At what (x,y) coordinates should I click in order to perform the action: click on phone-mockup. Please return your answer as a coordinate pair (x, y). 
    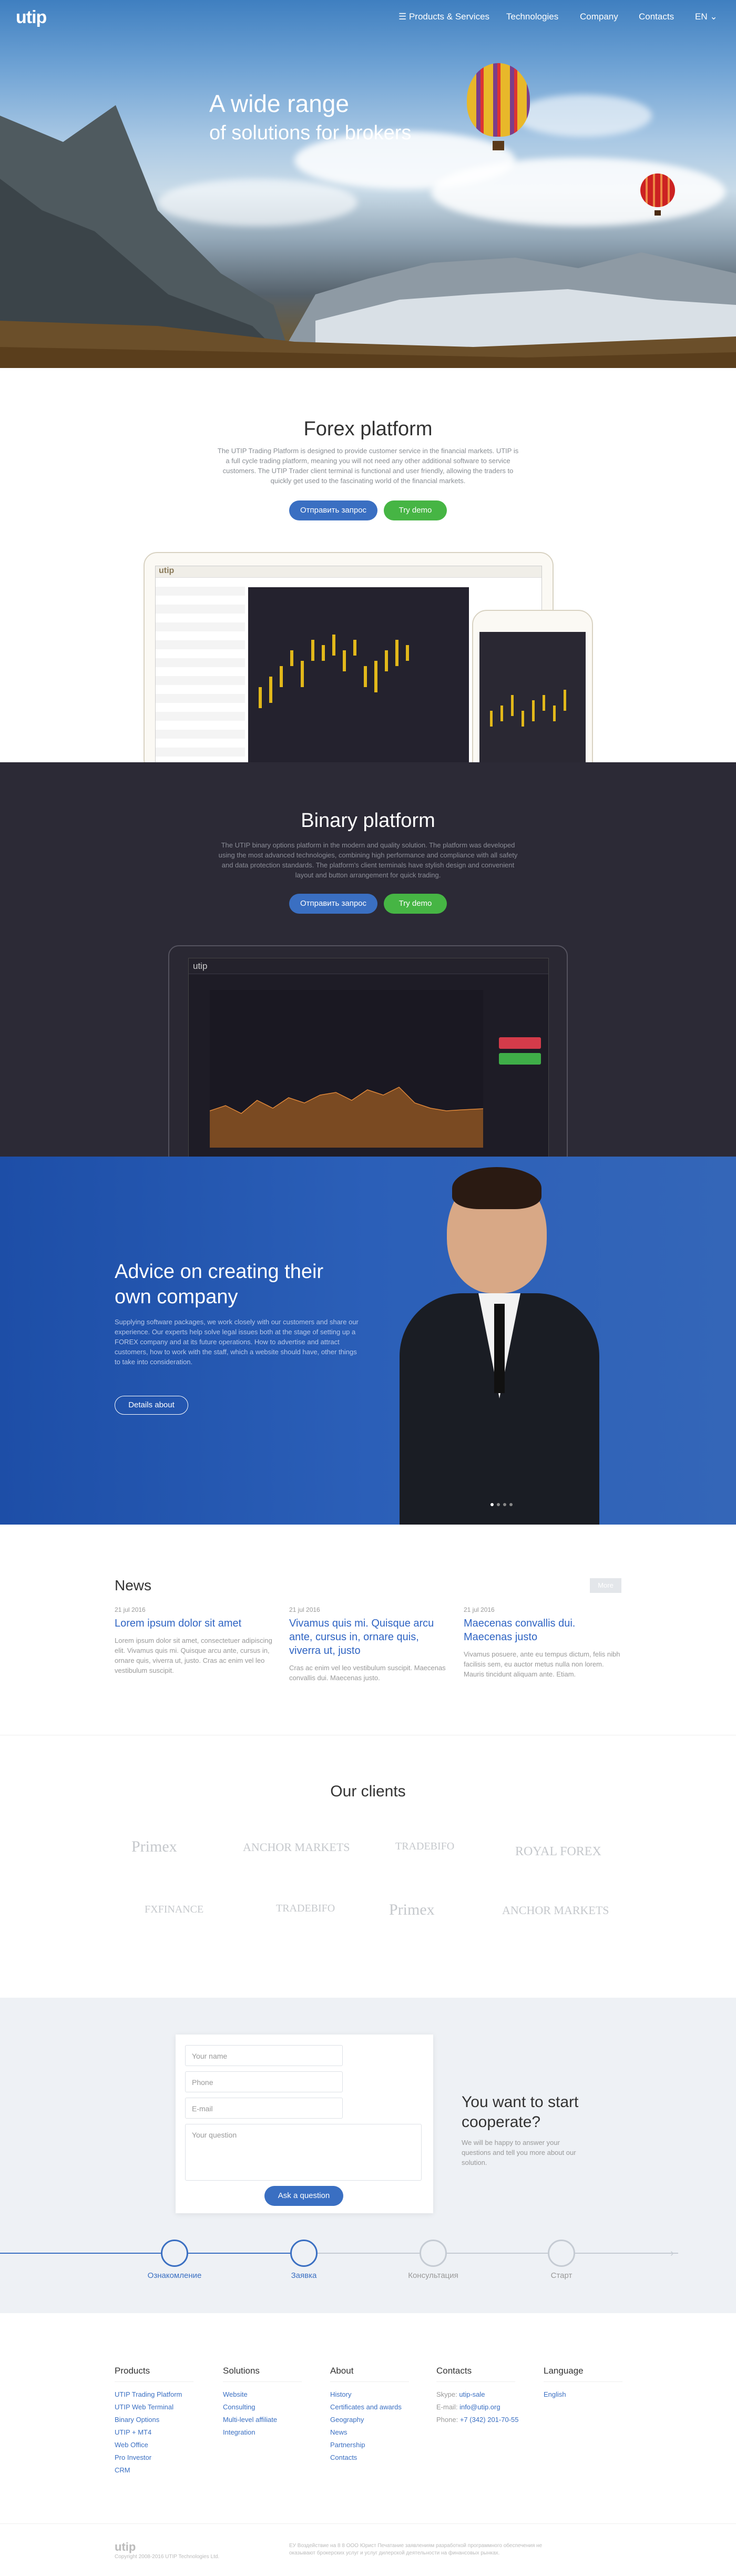
    Looking at the image, I should click on (532, 686).